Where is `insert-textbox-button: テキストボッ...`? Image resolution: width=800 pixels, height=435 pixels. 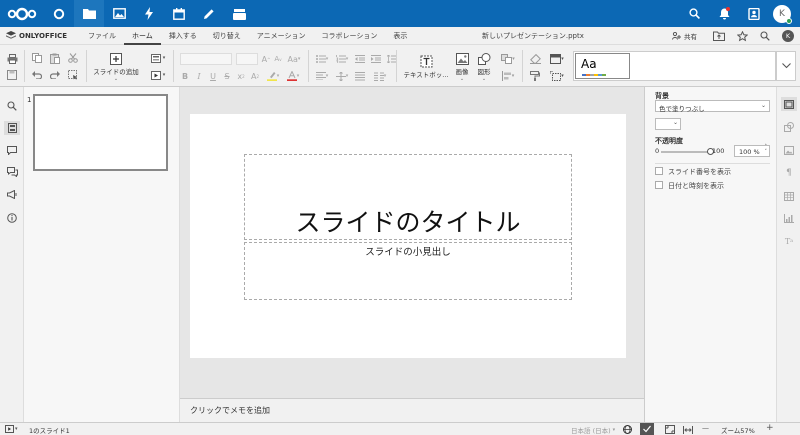
insert-textbox-button: テキストボッ... is located at coordinates (426, 67).